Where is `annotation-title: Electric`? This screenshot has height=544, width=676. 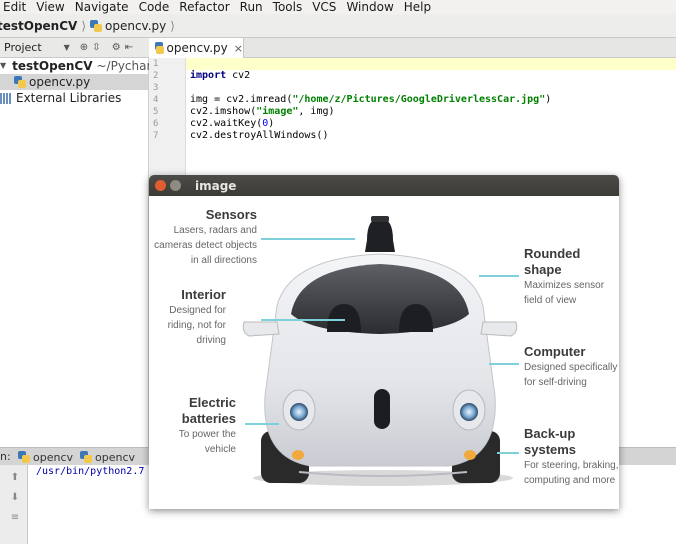
annotation-title: Electric is located at coordinates (212, 402).